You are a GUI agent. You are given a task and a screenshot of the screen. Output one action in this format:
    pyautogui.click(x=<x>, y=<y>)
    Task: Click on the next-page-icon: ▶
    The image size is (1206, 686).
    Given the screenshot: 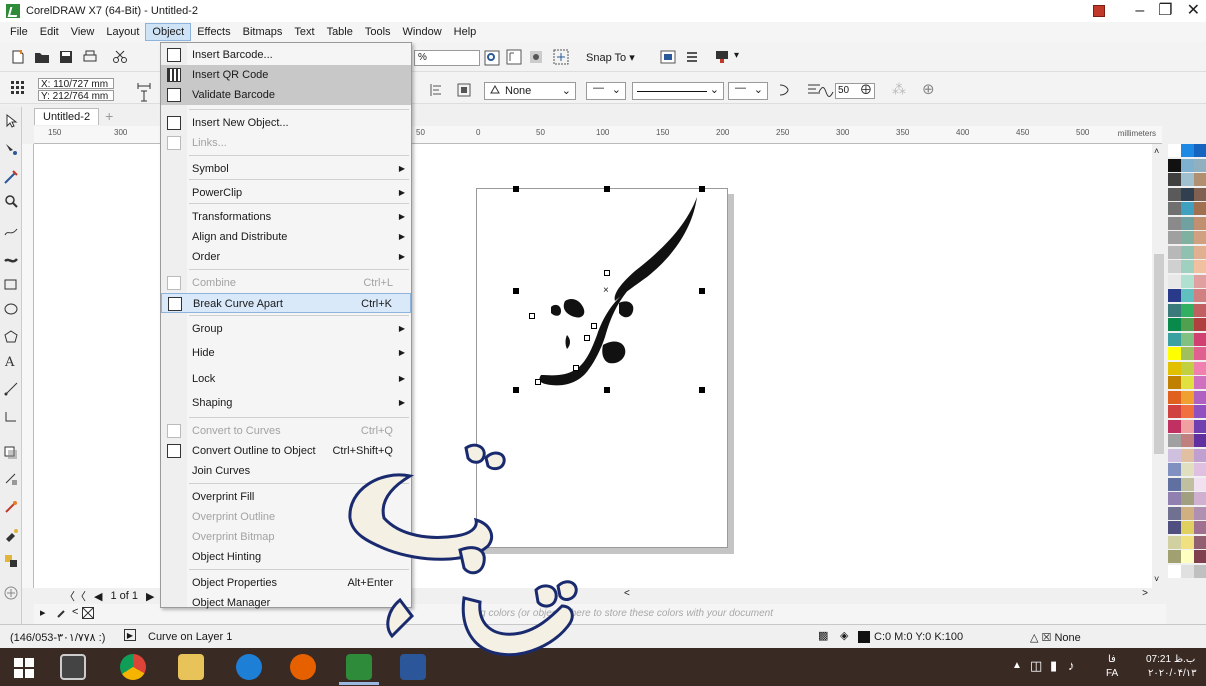 What is the action you would take?
    pyautogui.click(x=150, y=596)
    